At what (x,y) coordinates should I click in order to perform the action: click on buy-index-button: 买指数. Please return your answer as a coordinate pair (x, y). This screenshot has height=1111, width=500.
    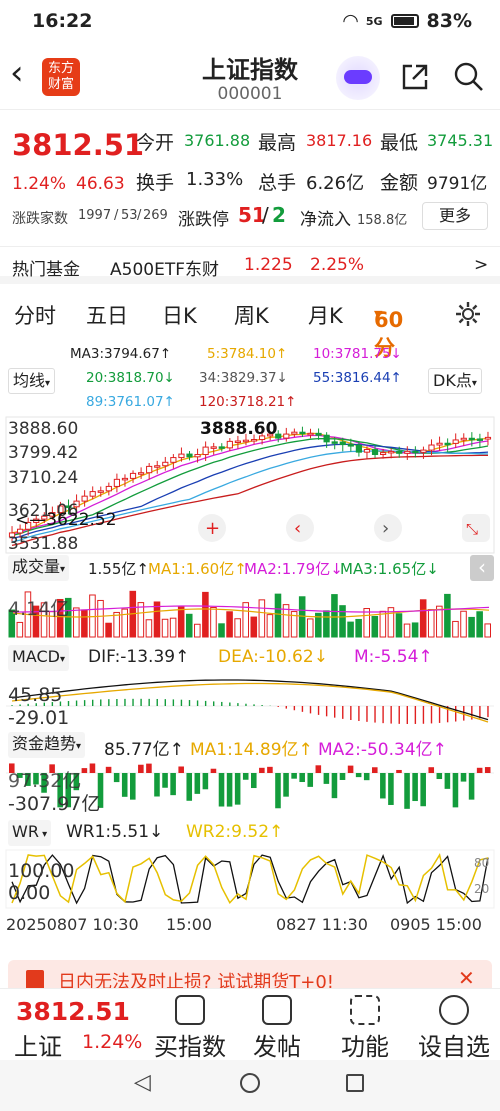
    Looking at the image, I should click on (190, 1028).